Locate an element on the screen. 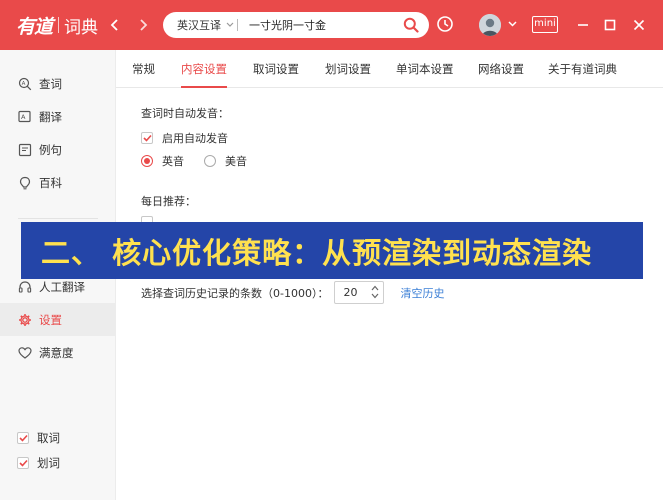 The height and width of the screenshot is (500, 663). auto-pronounce-checkbox is located at coordinates (147, 138).